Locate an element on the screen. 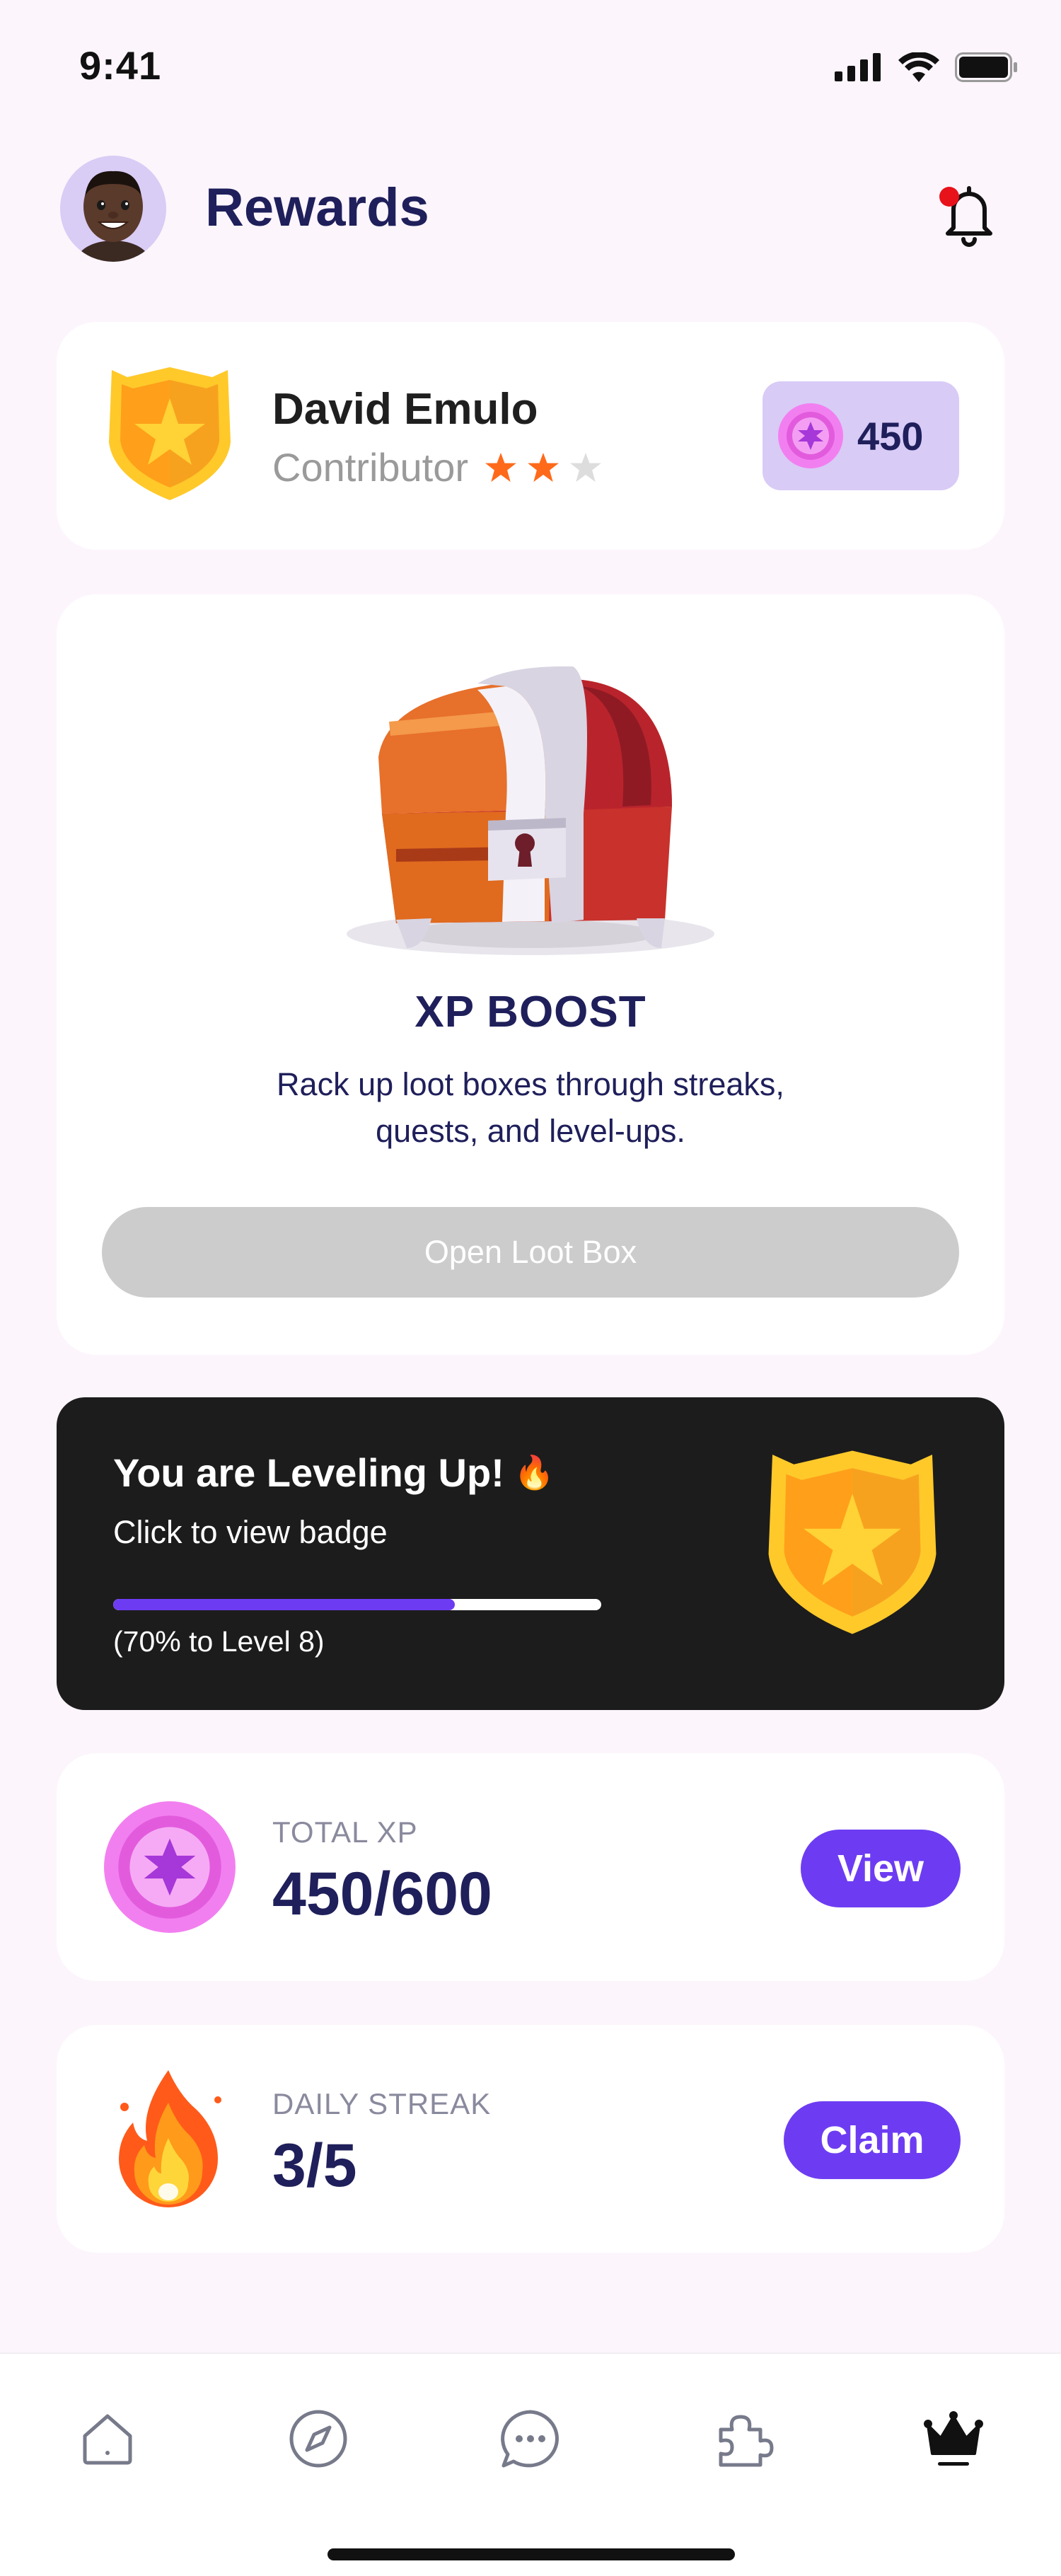 The width and height of the screenshot is (1061, 2576). avatar is located at coordinates (113, 209).